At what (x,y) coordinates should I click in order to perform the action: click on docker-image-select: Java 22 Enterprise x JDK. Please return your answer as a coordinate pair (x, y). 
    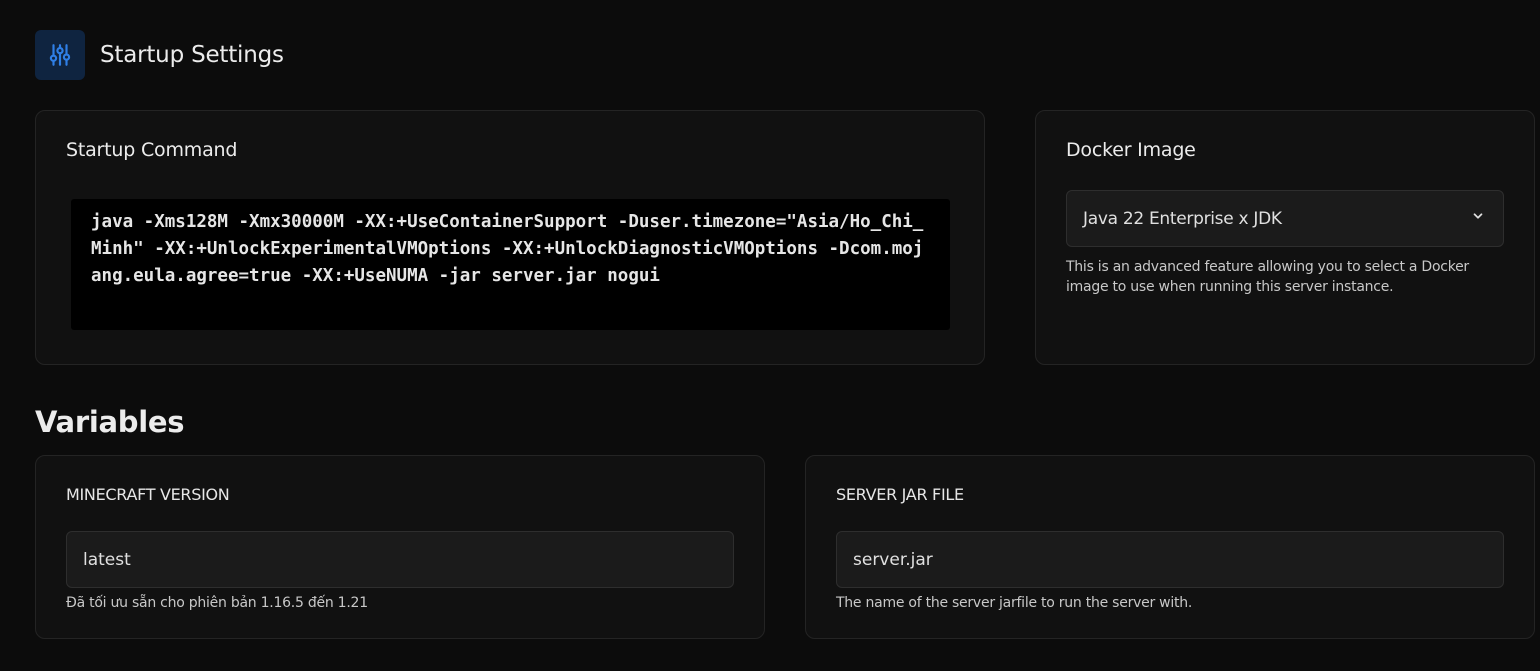
    Looking at the image, I should click on (1285, 218).